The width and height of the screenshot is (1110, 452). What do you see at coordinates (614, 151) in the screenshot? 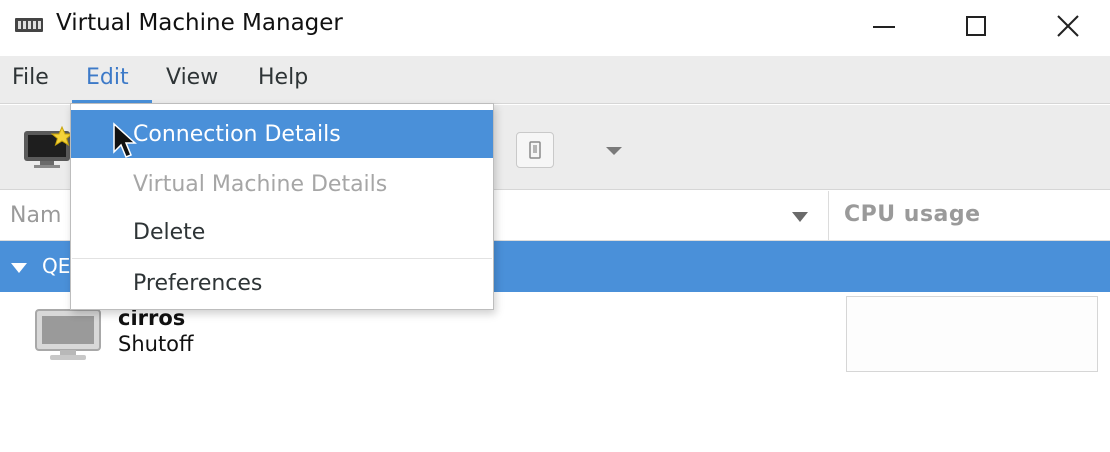
I see `chevron-down-icon` at bounding box center [614, 151].